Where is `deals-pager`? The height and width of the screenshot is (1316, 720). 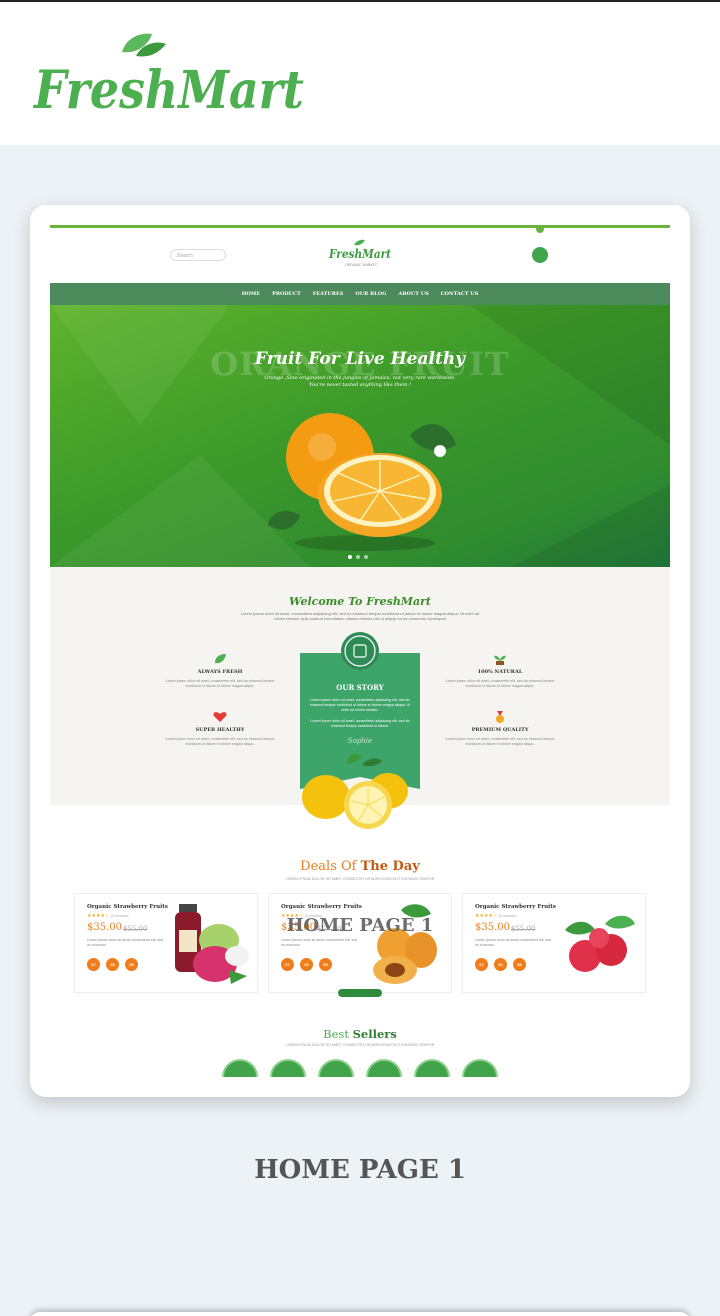 deals-pager is located at coordinates (360, 993).